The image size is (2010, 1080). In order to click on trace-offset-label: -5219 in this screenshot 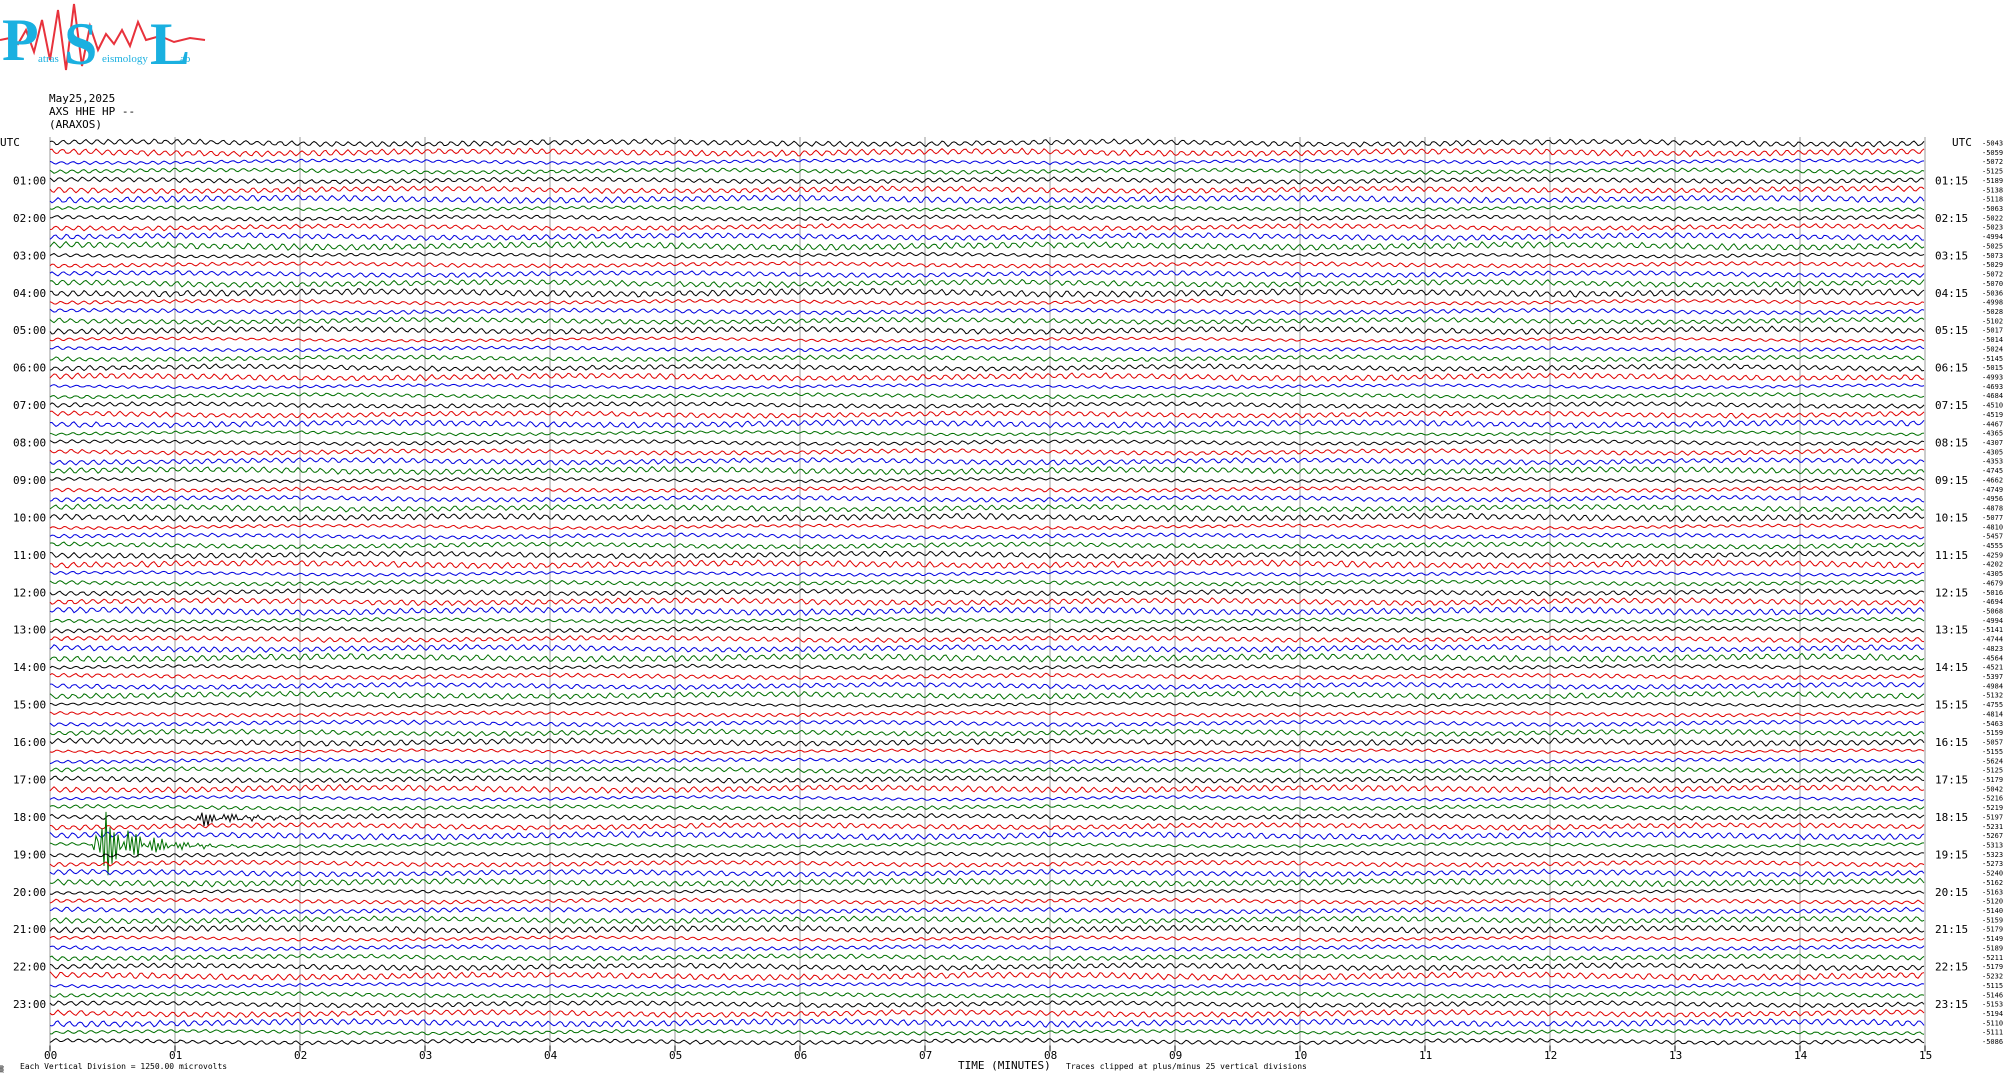, I will do `click(1992, 808)`.